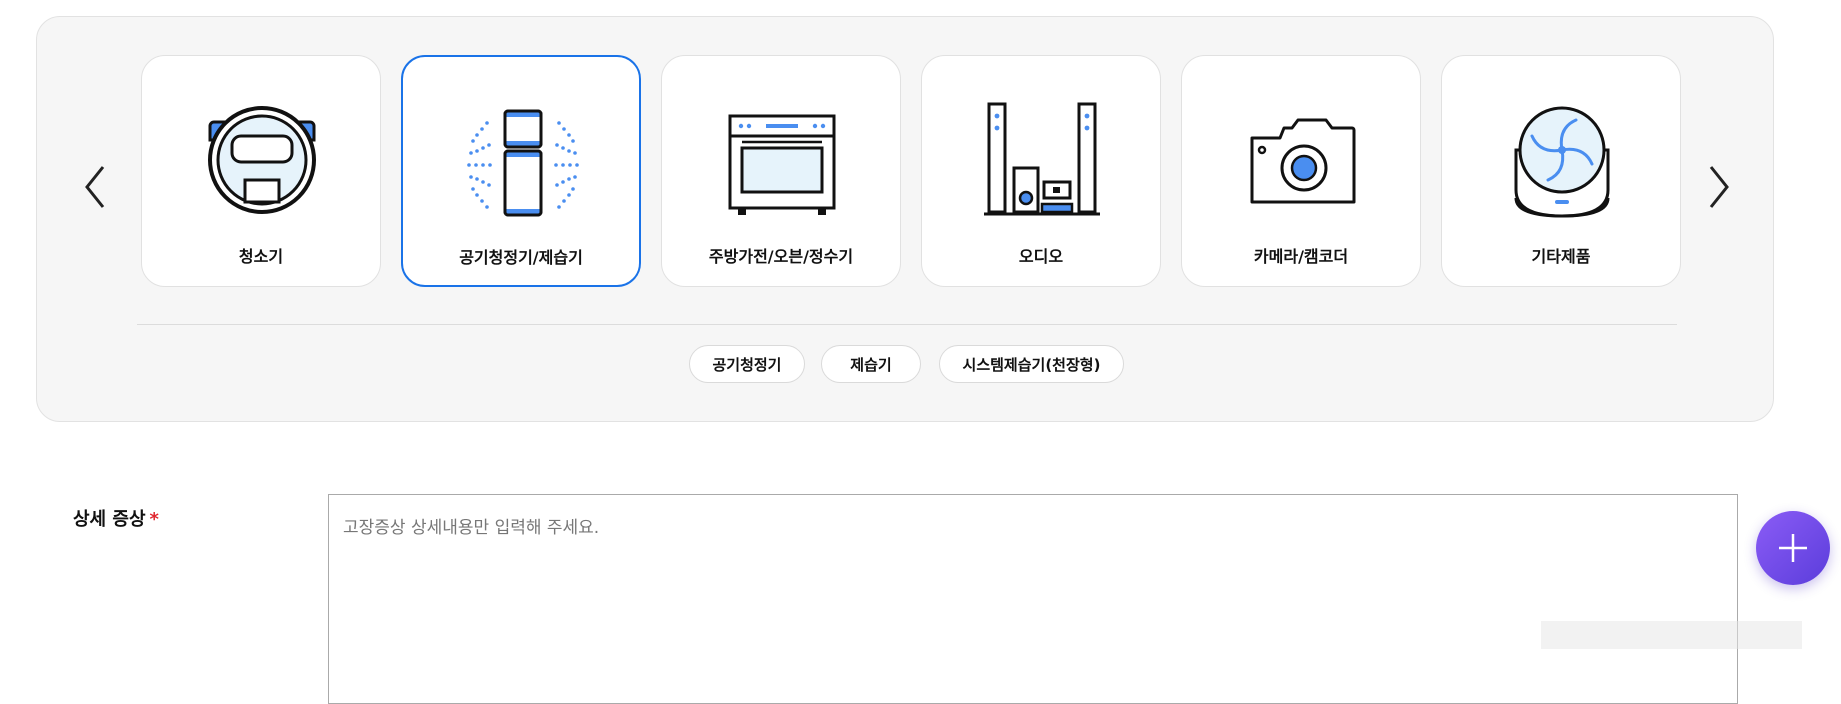 The height and width of the screenshot is (704, 1841). I want to click on category-card-etc: 기타제품, so click(1561, 171).